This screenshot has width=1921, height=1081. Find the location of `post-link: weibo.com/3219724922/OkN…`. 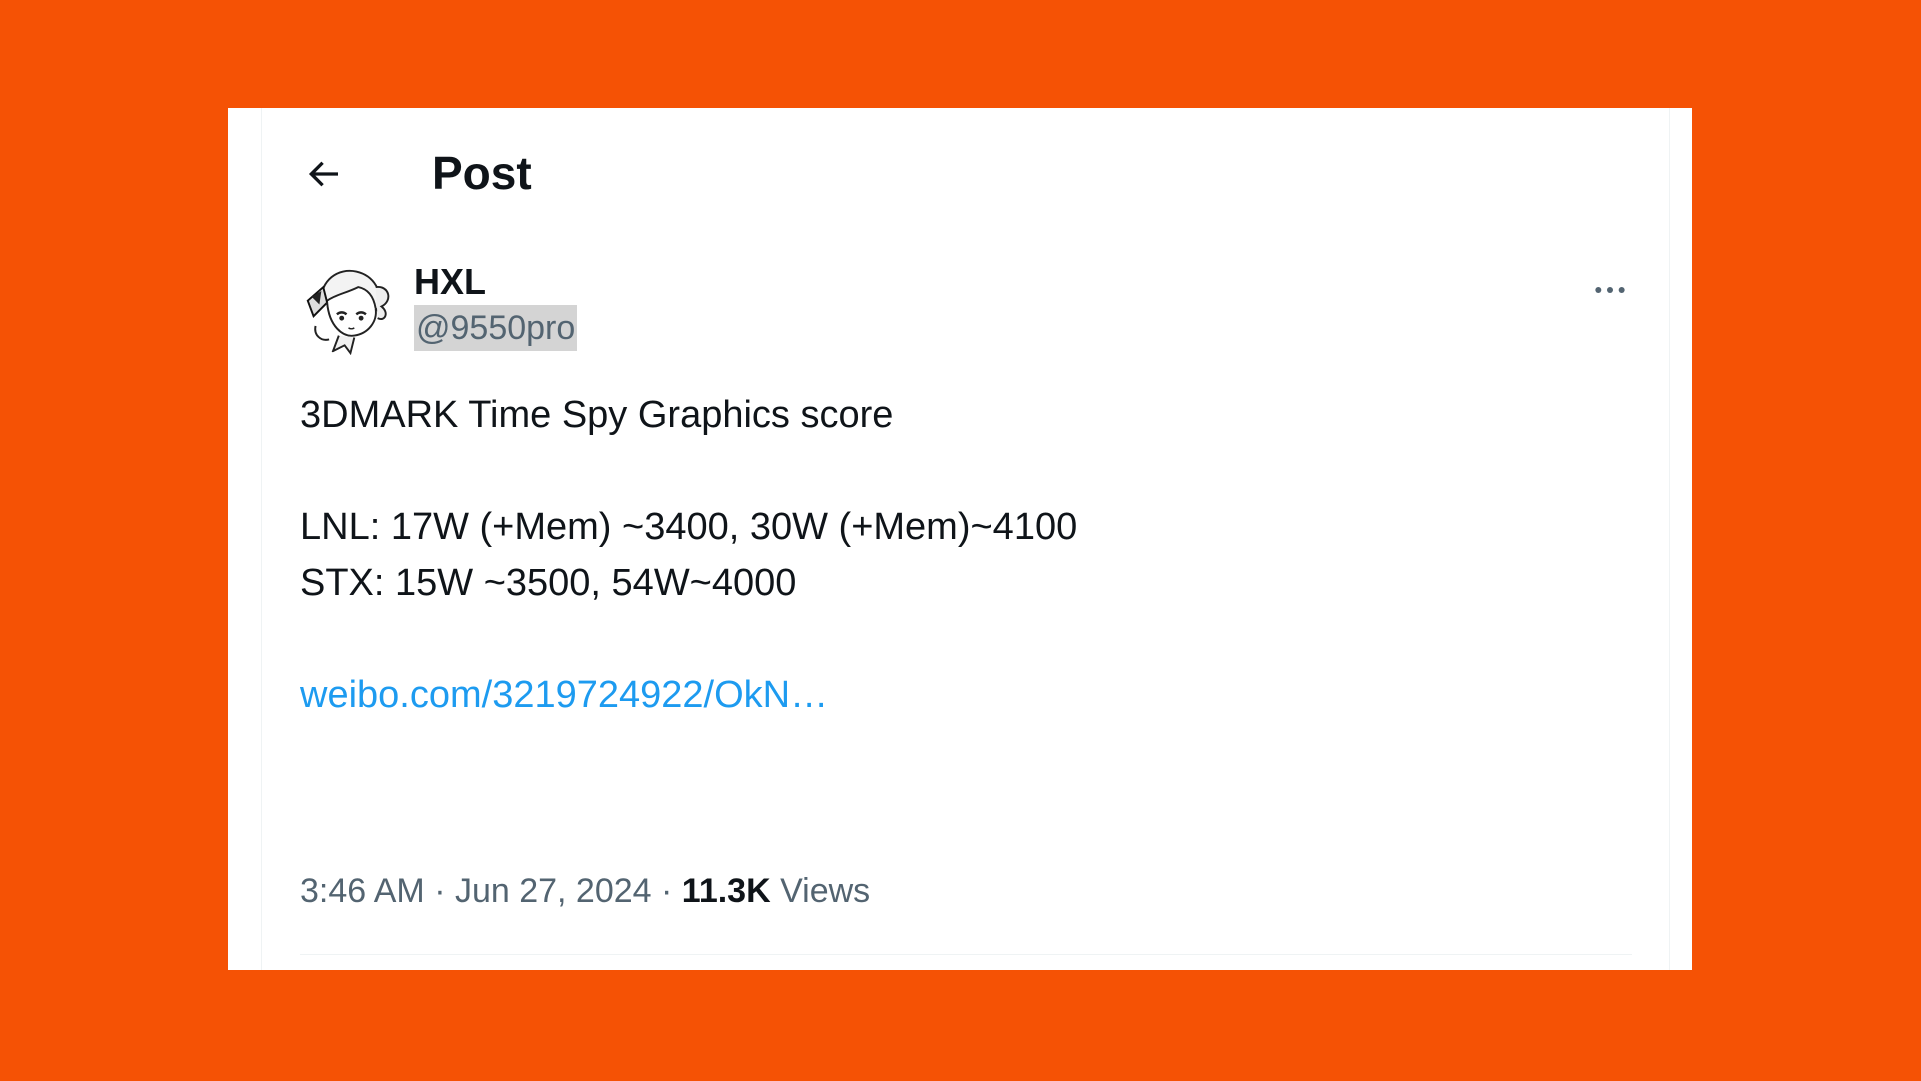

post-link: weibo.com/3219724922/OkN… is located at coordinates (564, 695).